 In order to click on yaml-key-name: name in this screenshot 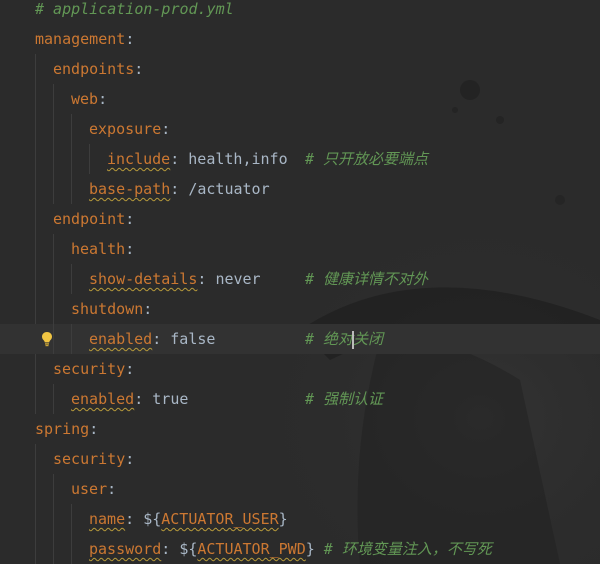, I will do `click(107, 519)`.